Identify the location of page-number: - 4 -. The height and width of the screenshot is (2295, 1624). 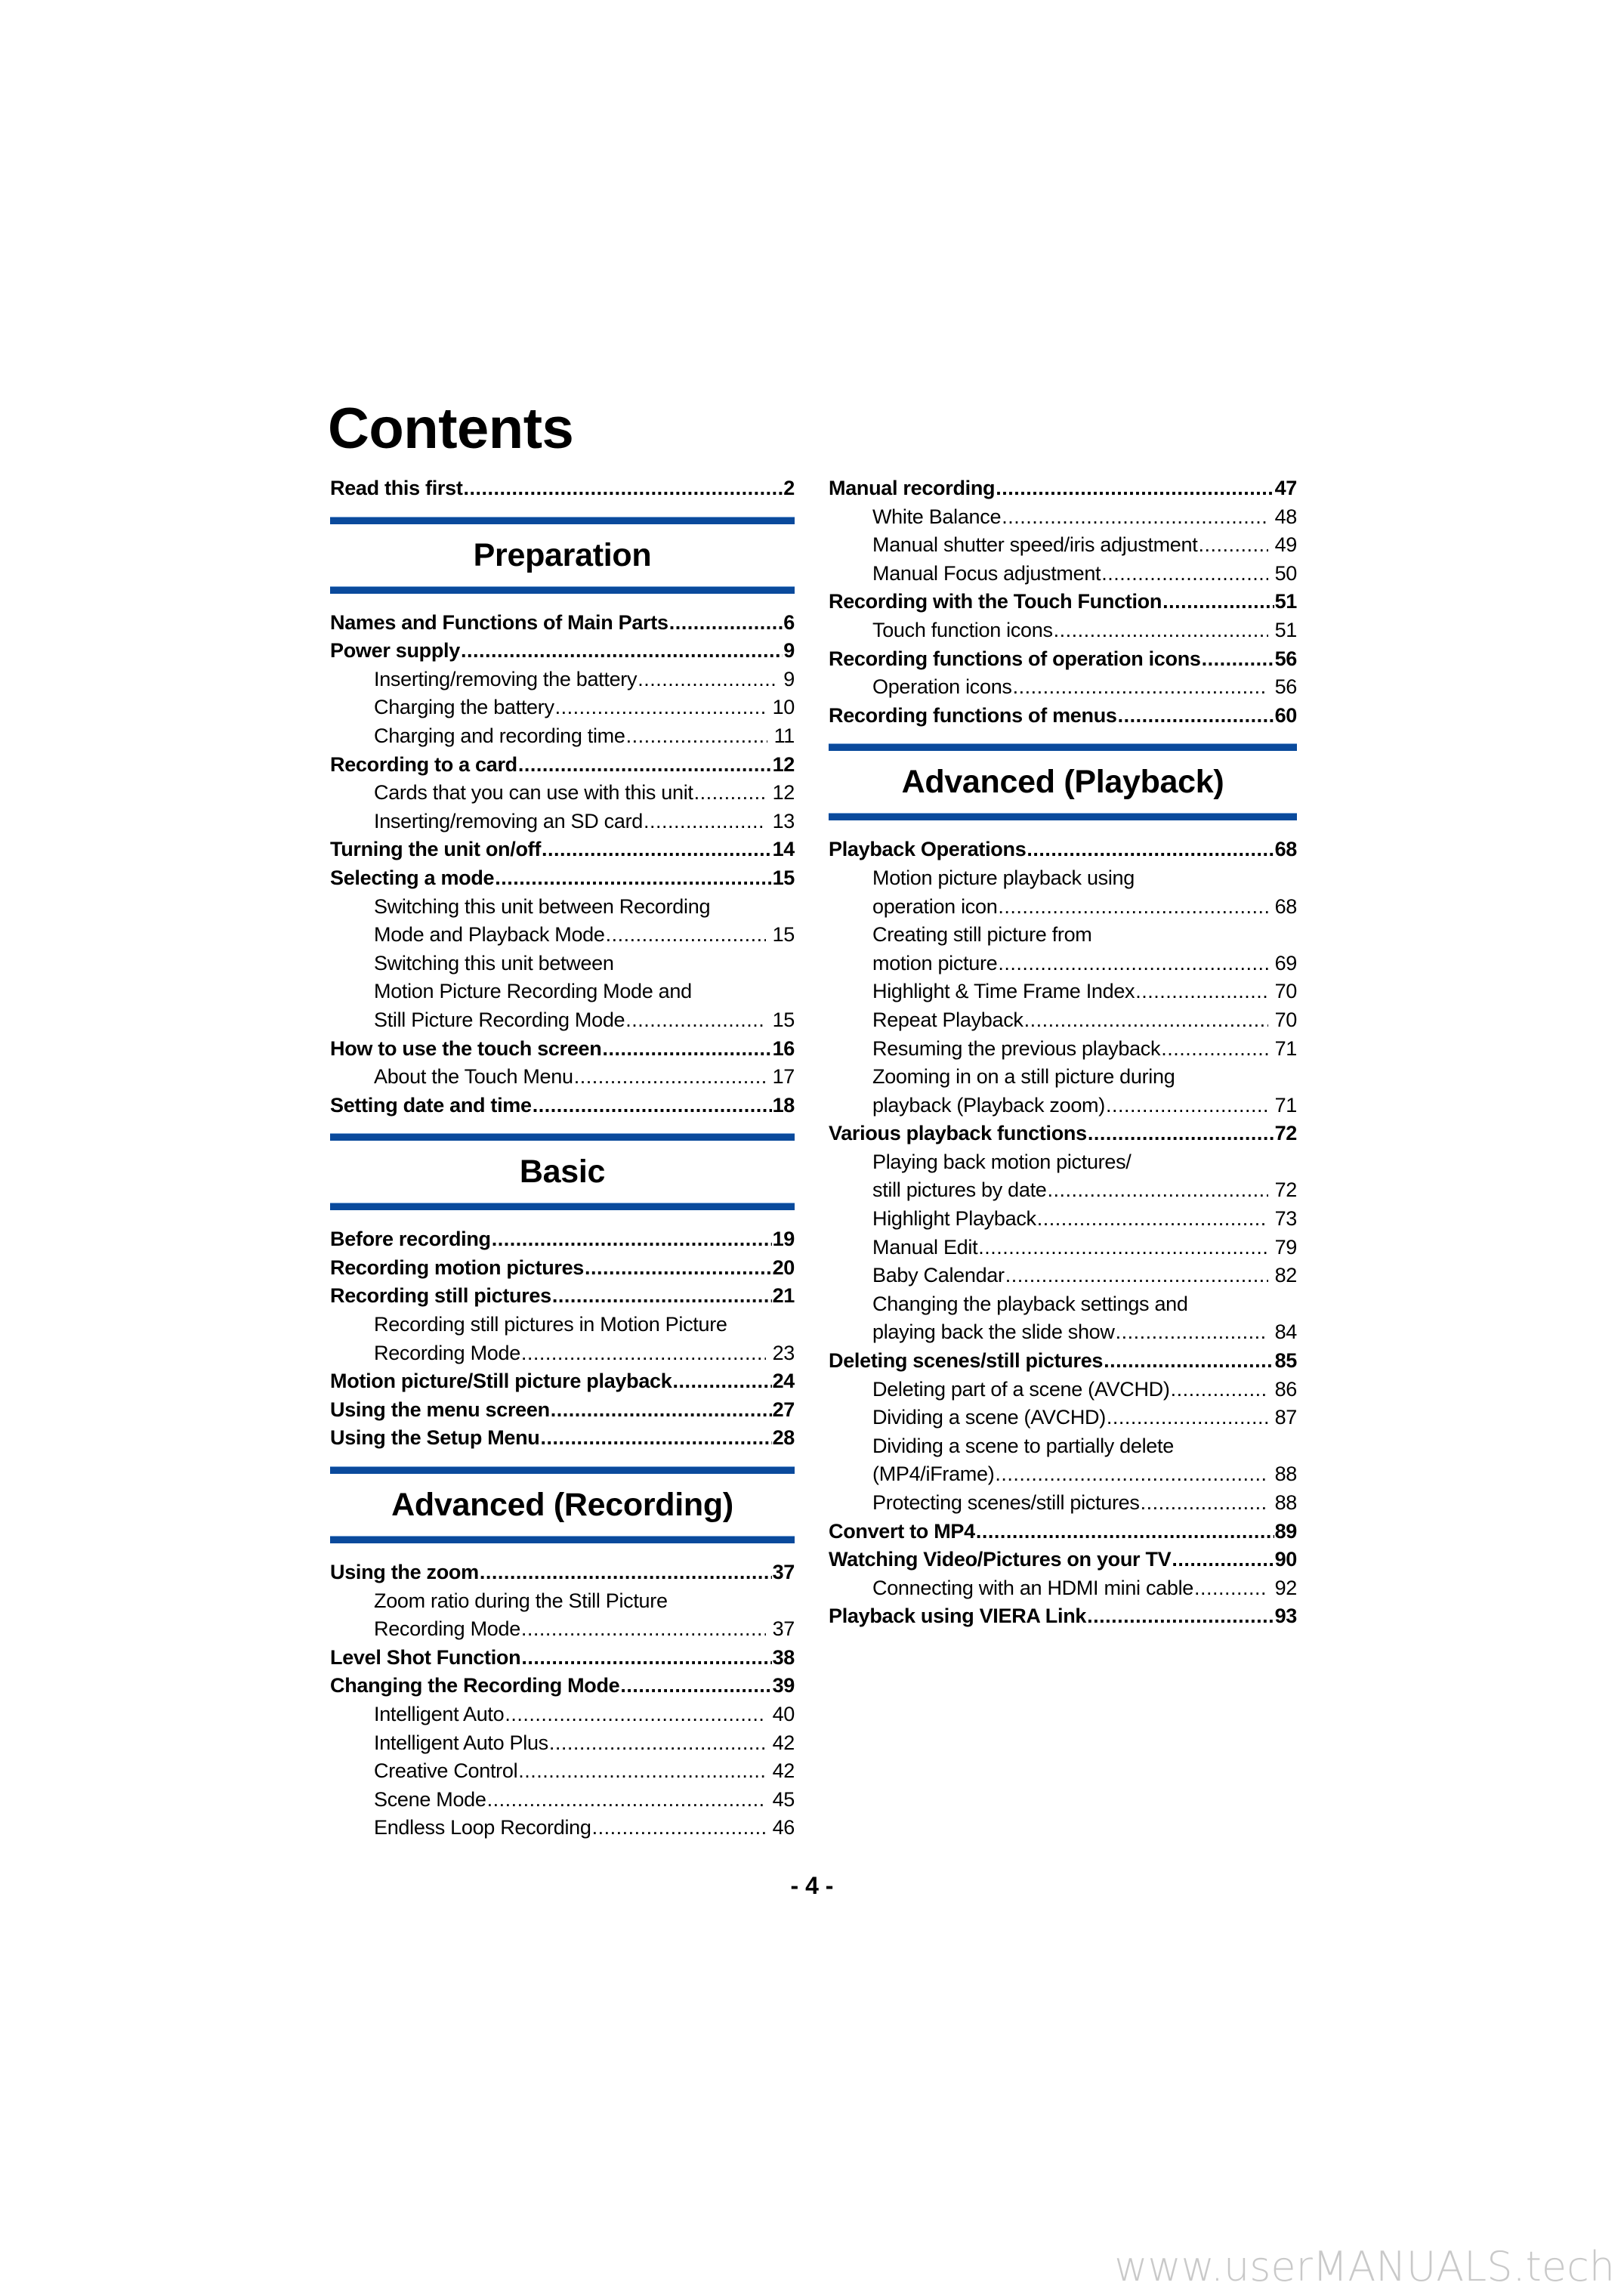
(812, 1885).